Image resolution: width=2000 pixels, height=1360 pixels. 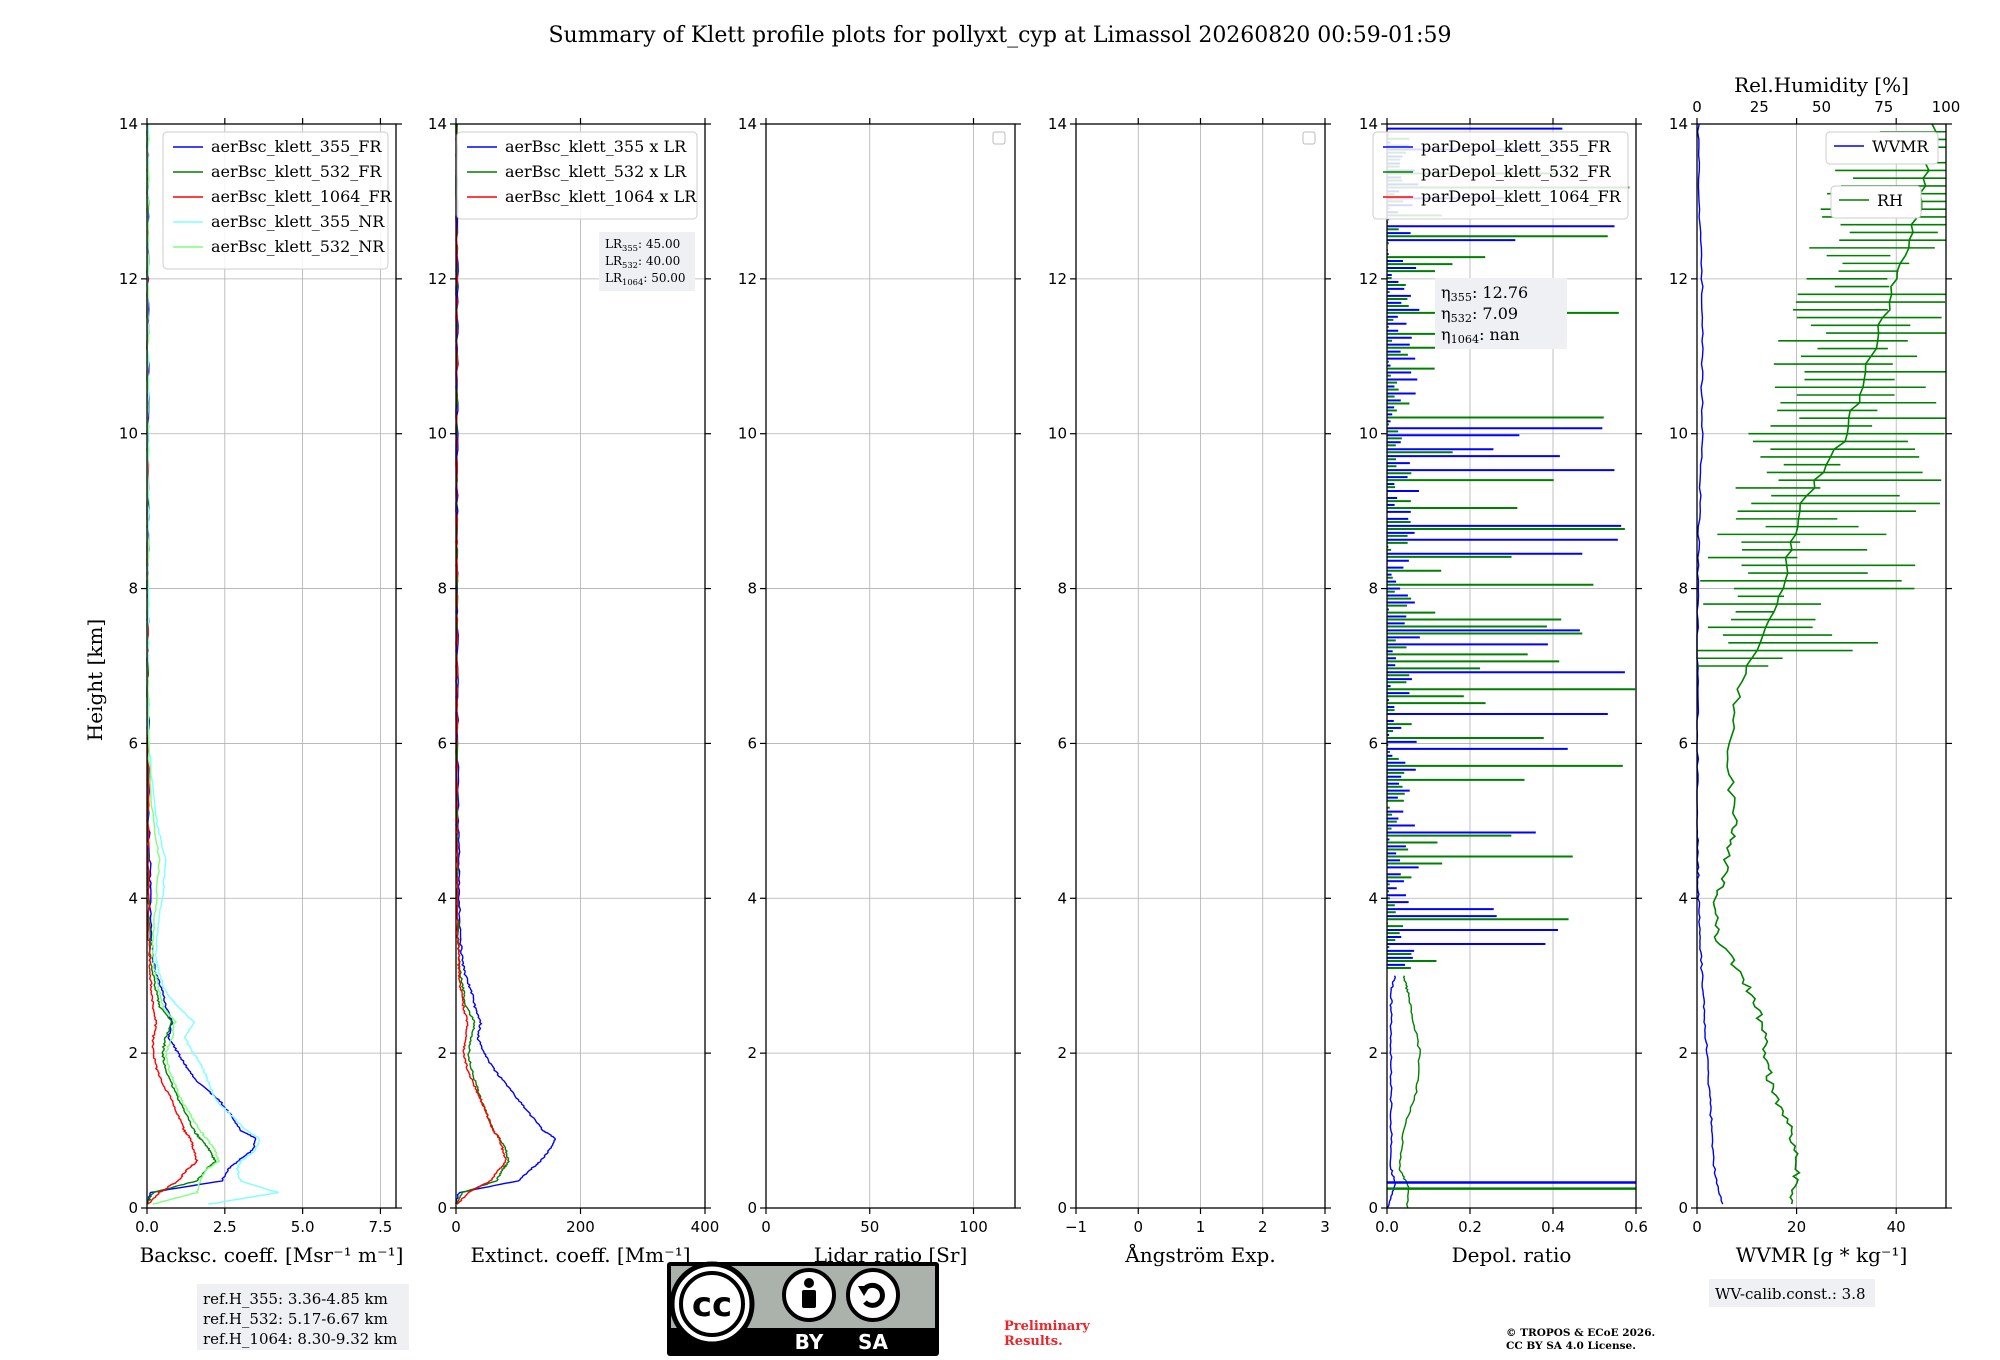 What do you see at coordinates (225, 1227) in the screenshot?
I see `x-tick-label: 2.5` at bounding box center [225, 1227].